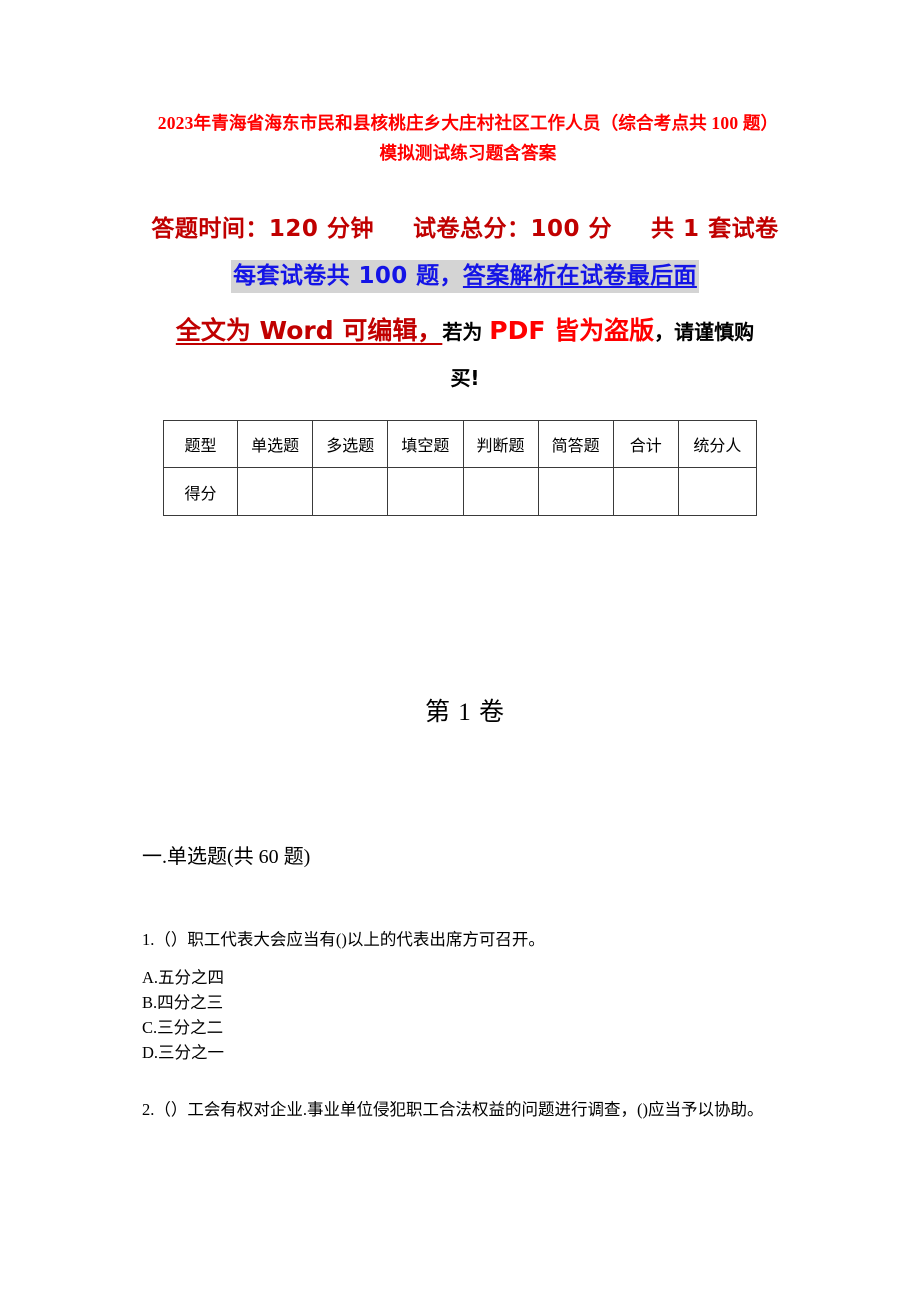 The image size is (920, 1302). I want to click on total-score-text: 试卷总分：100 分, so click(512, 229).